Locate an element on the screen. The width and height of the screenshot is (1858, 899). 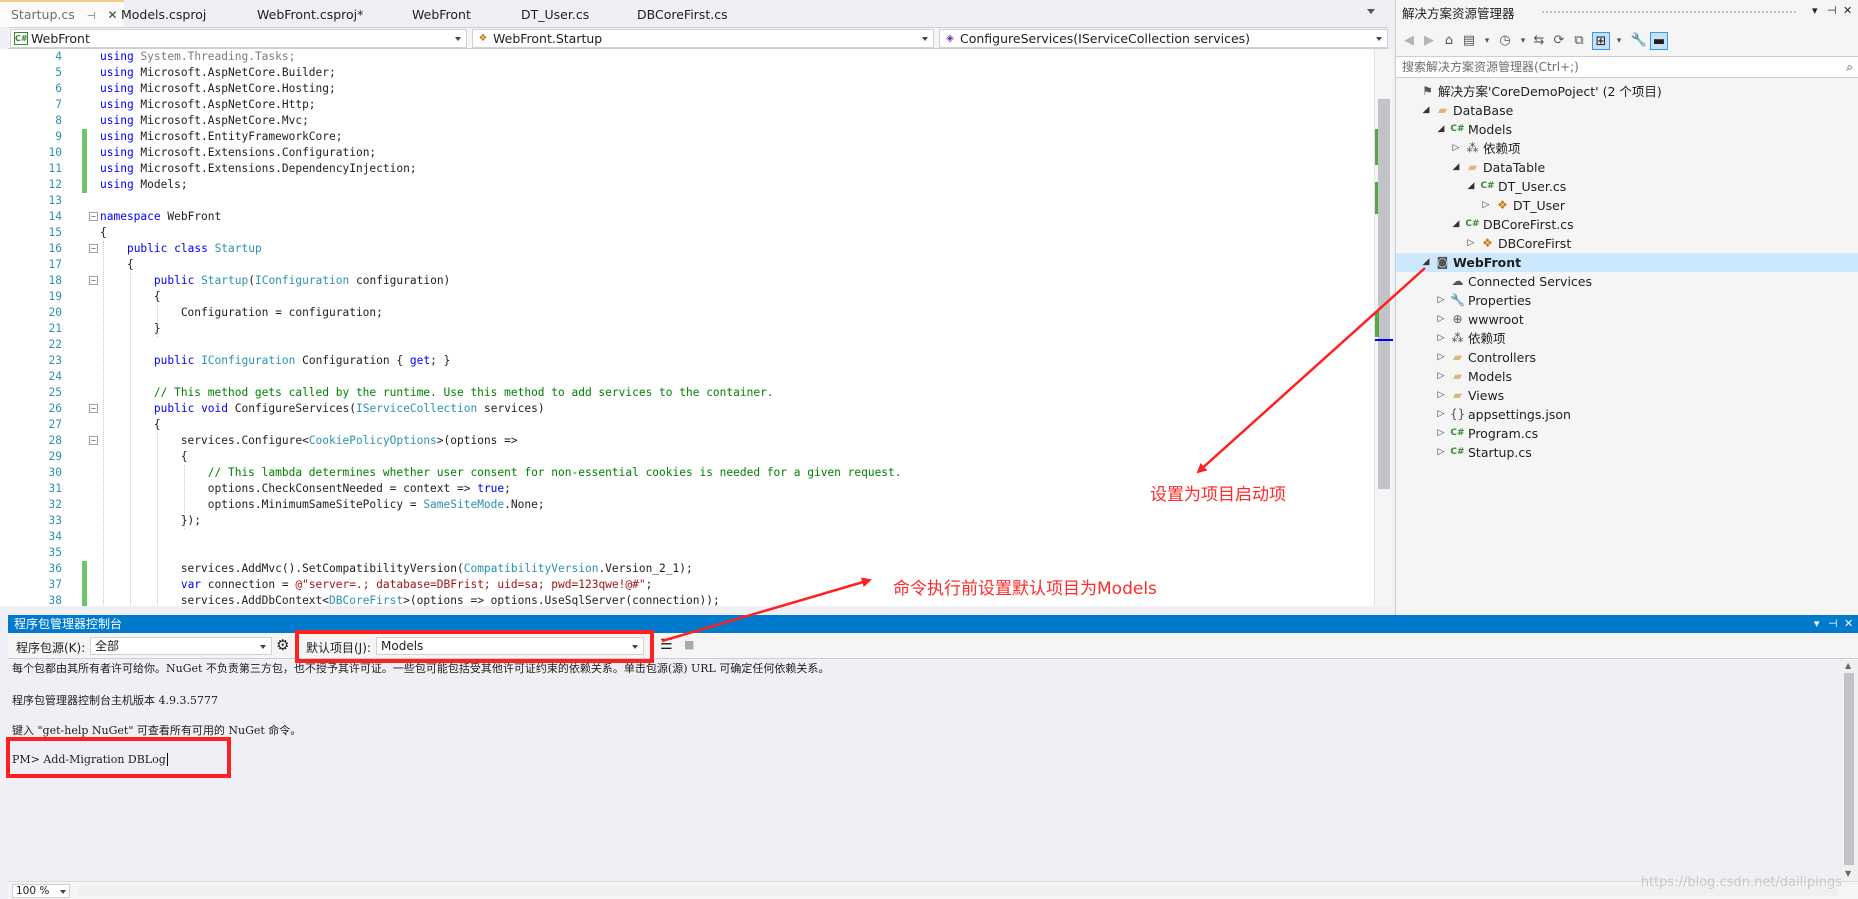
tree-item: ◢ ▰ DataBase is located at coordinates (1627, 110).